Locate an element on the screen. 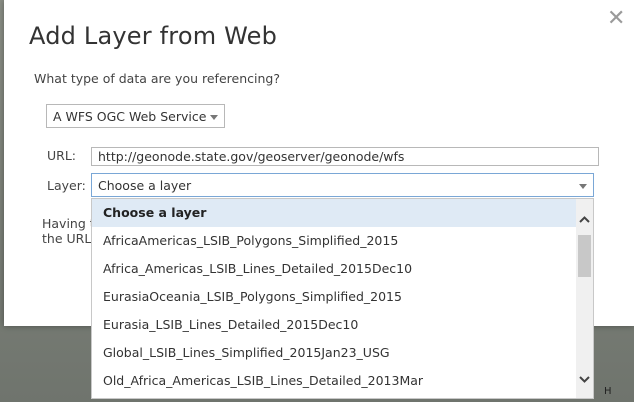 The image size is (634, 402). dialog-title: Add Layer from Web is located at coordinates (153, 36).